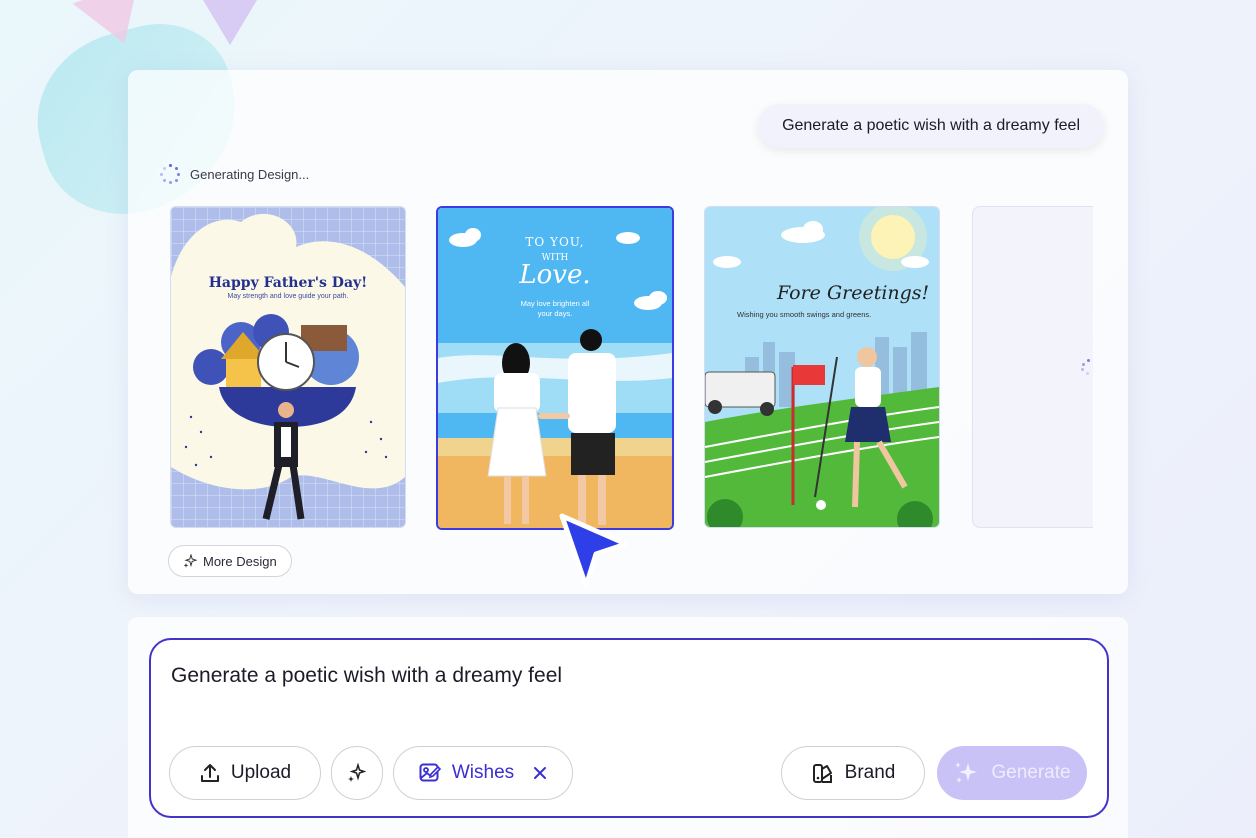 This screenshot has width=1256, height=838. What do you see at coordinates (1032, 367) in the screenshot?
I see `design-card-loading` at bounding box center [1032, 367].